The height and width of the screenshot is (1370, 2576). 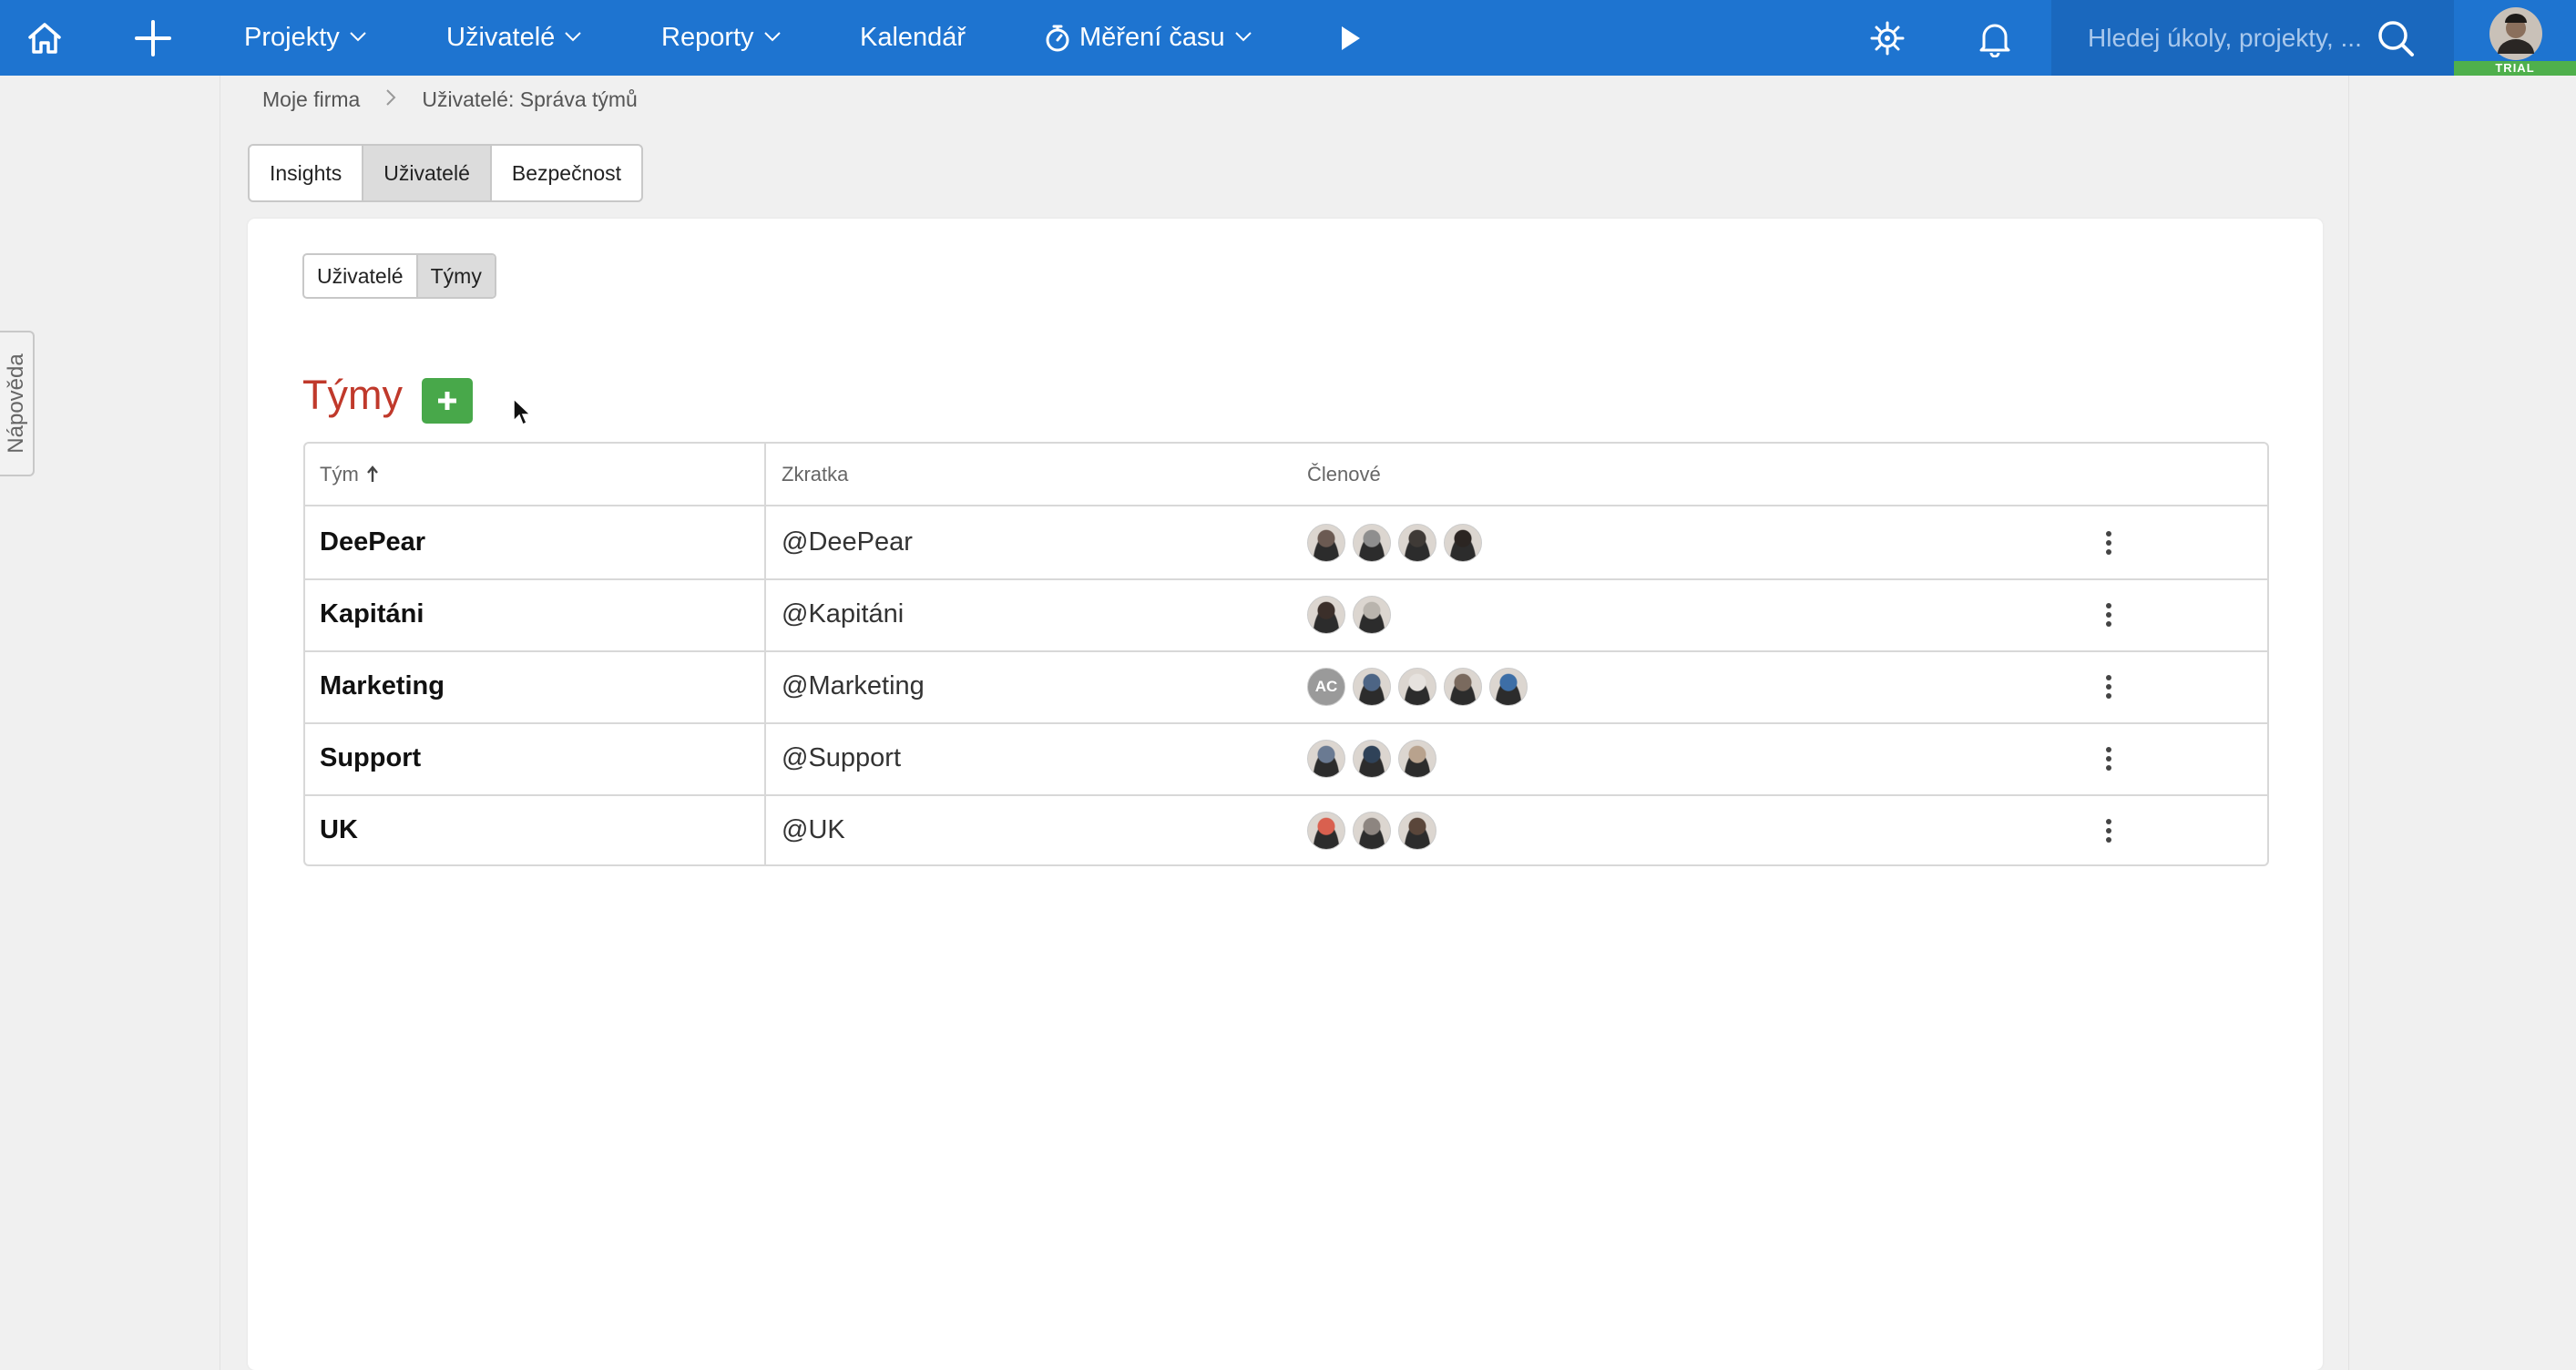 I want to click on home-icon, so click(x=45, y=38).